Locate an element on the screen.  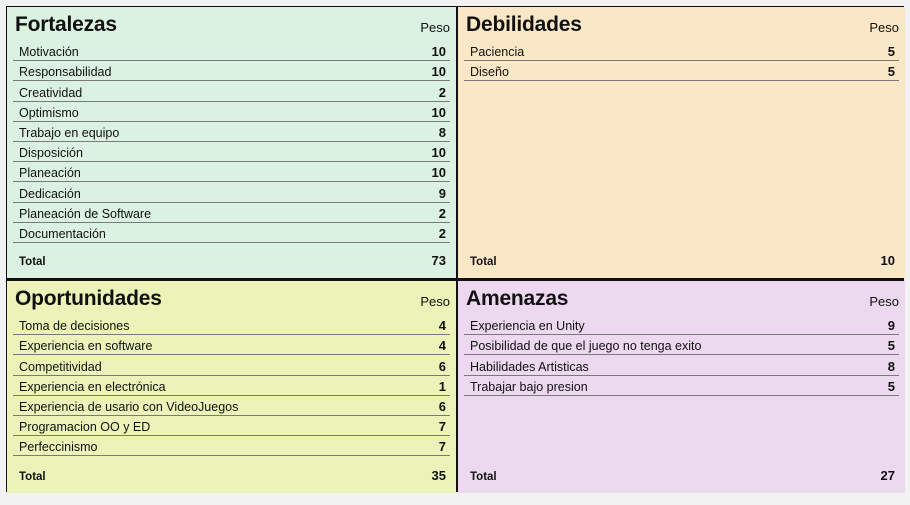
amenazas-total-label: Total is located at coordinates (483, 477).